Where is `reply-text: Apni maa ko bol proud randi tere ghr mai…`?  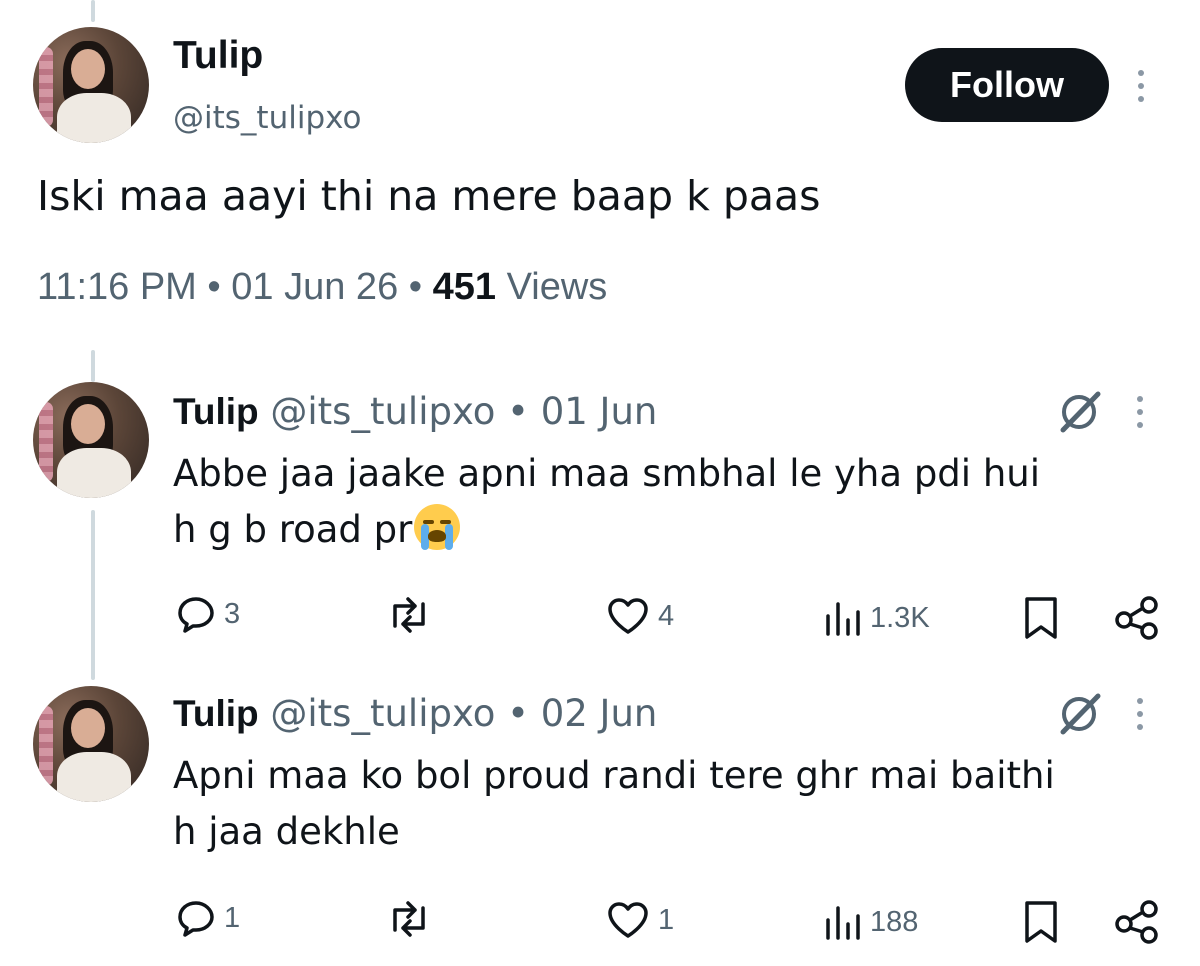
reply-text: Apni maa ko bol proud randi tere ghr mai… is located at coordinates (668, 804).